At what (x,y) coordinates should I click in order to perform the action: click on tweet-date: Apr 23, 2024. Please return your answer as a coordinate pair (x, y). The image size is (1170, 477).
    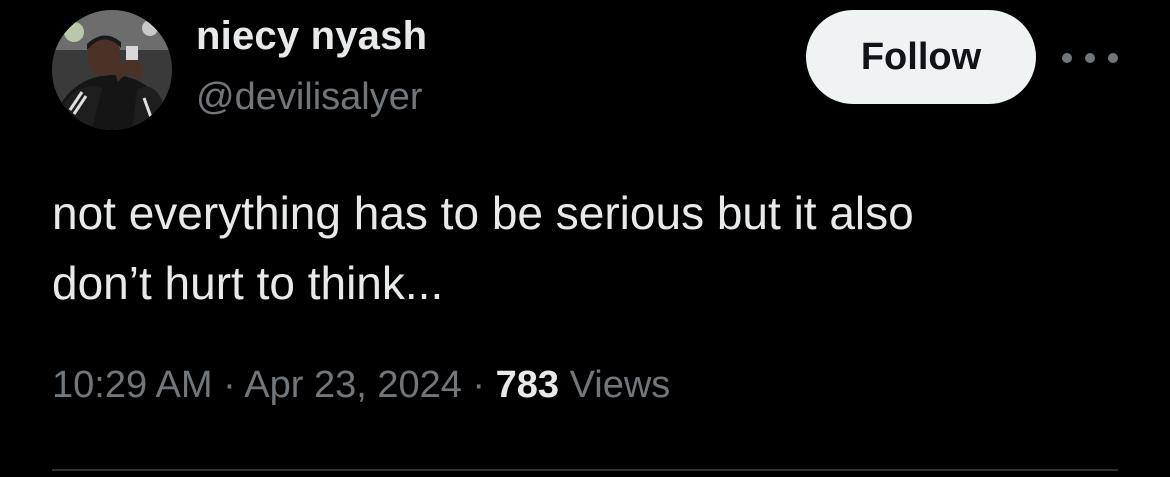
    Looking at the image, I should click on (353, 385).